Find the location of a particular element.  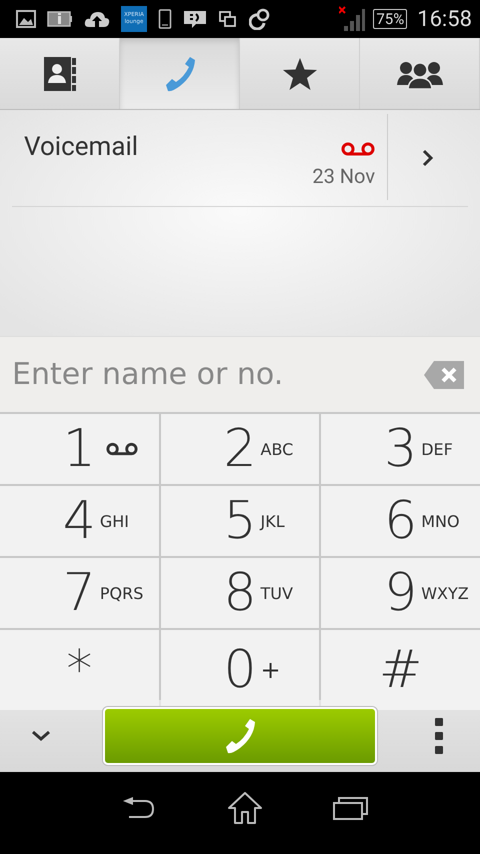

recent-apps-button is located at coordinates (351, 808).